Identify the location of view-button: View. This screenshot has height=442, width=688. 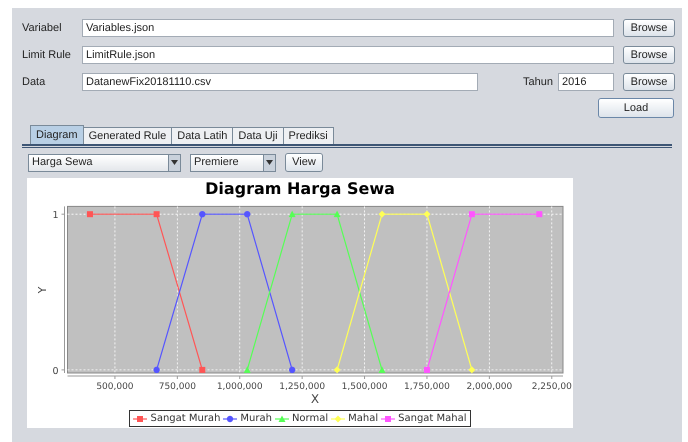
(304, 162).